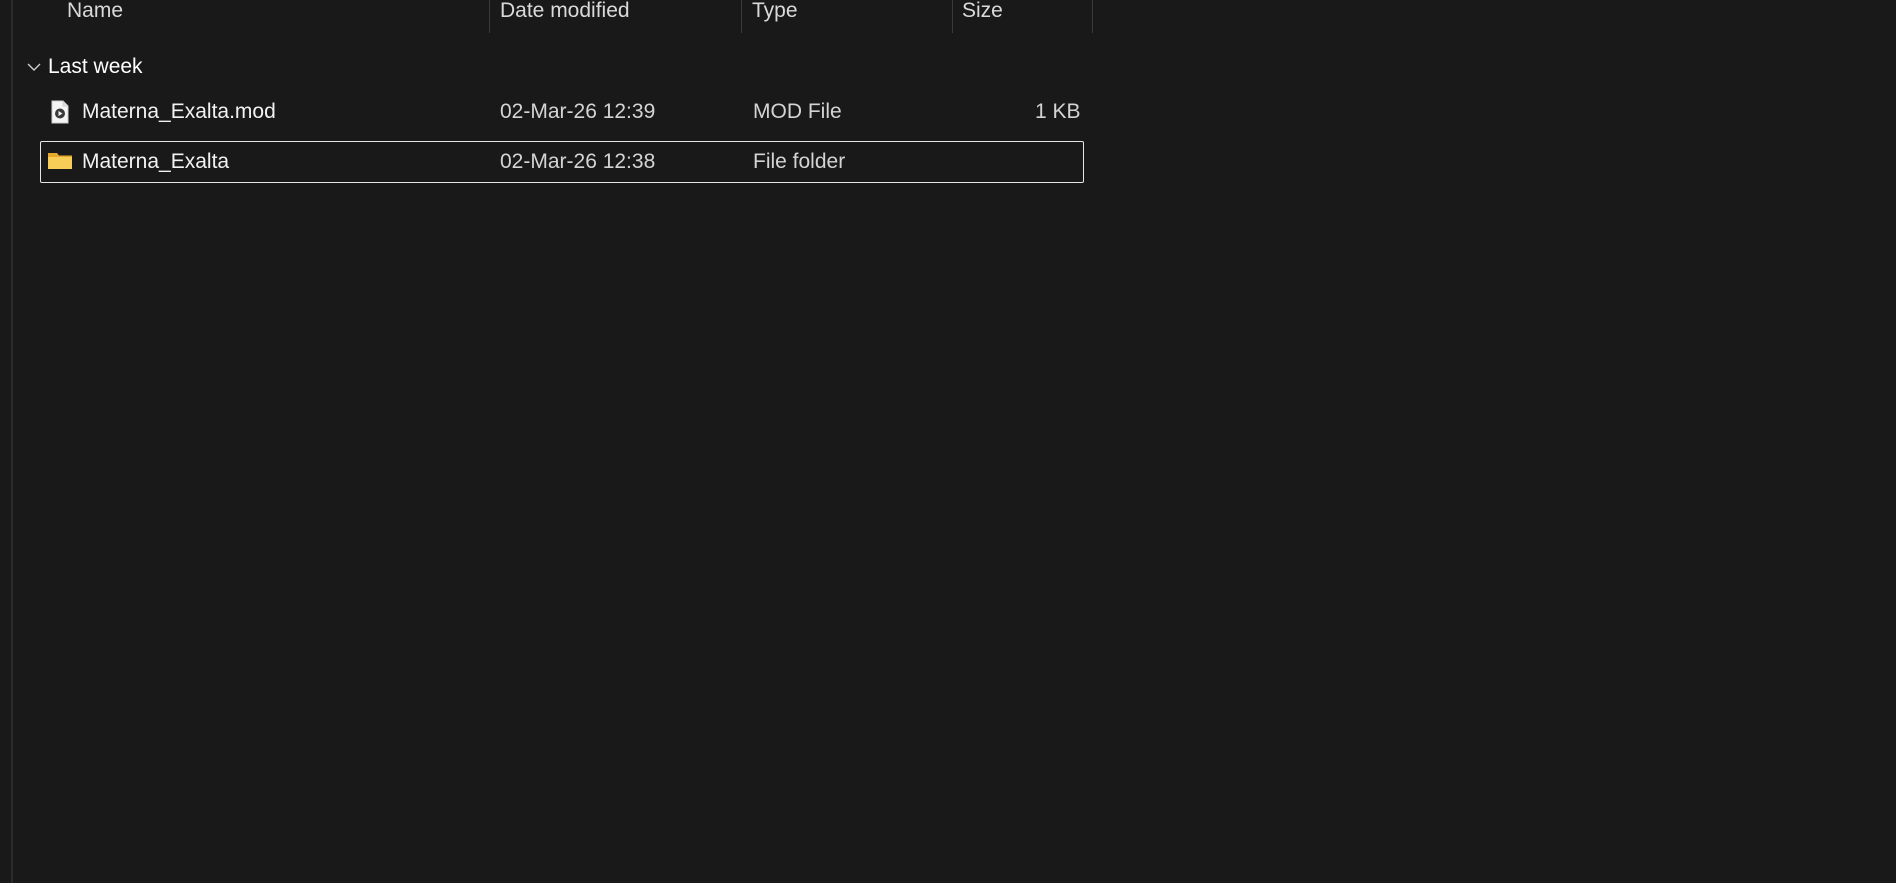 This screenshot has width=1896, height=883. What do you see at coordinates (797, 111) in the screenshot?
I see `file-type: MOD File` at bounding box center [797, 111].